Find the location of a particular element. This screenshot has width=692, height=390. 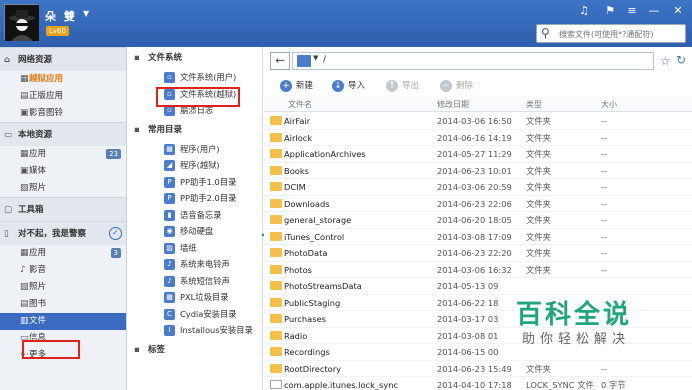

sidebar-item-local-media: ▣ 媒体 is located at coordinates (63, 171).